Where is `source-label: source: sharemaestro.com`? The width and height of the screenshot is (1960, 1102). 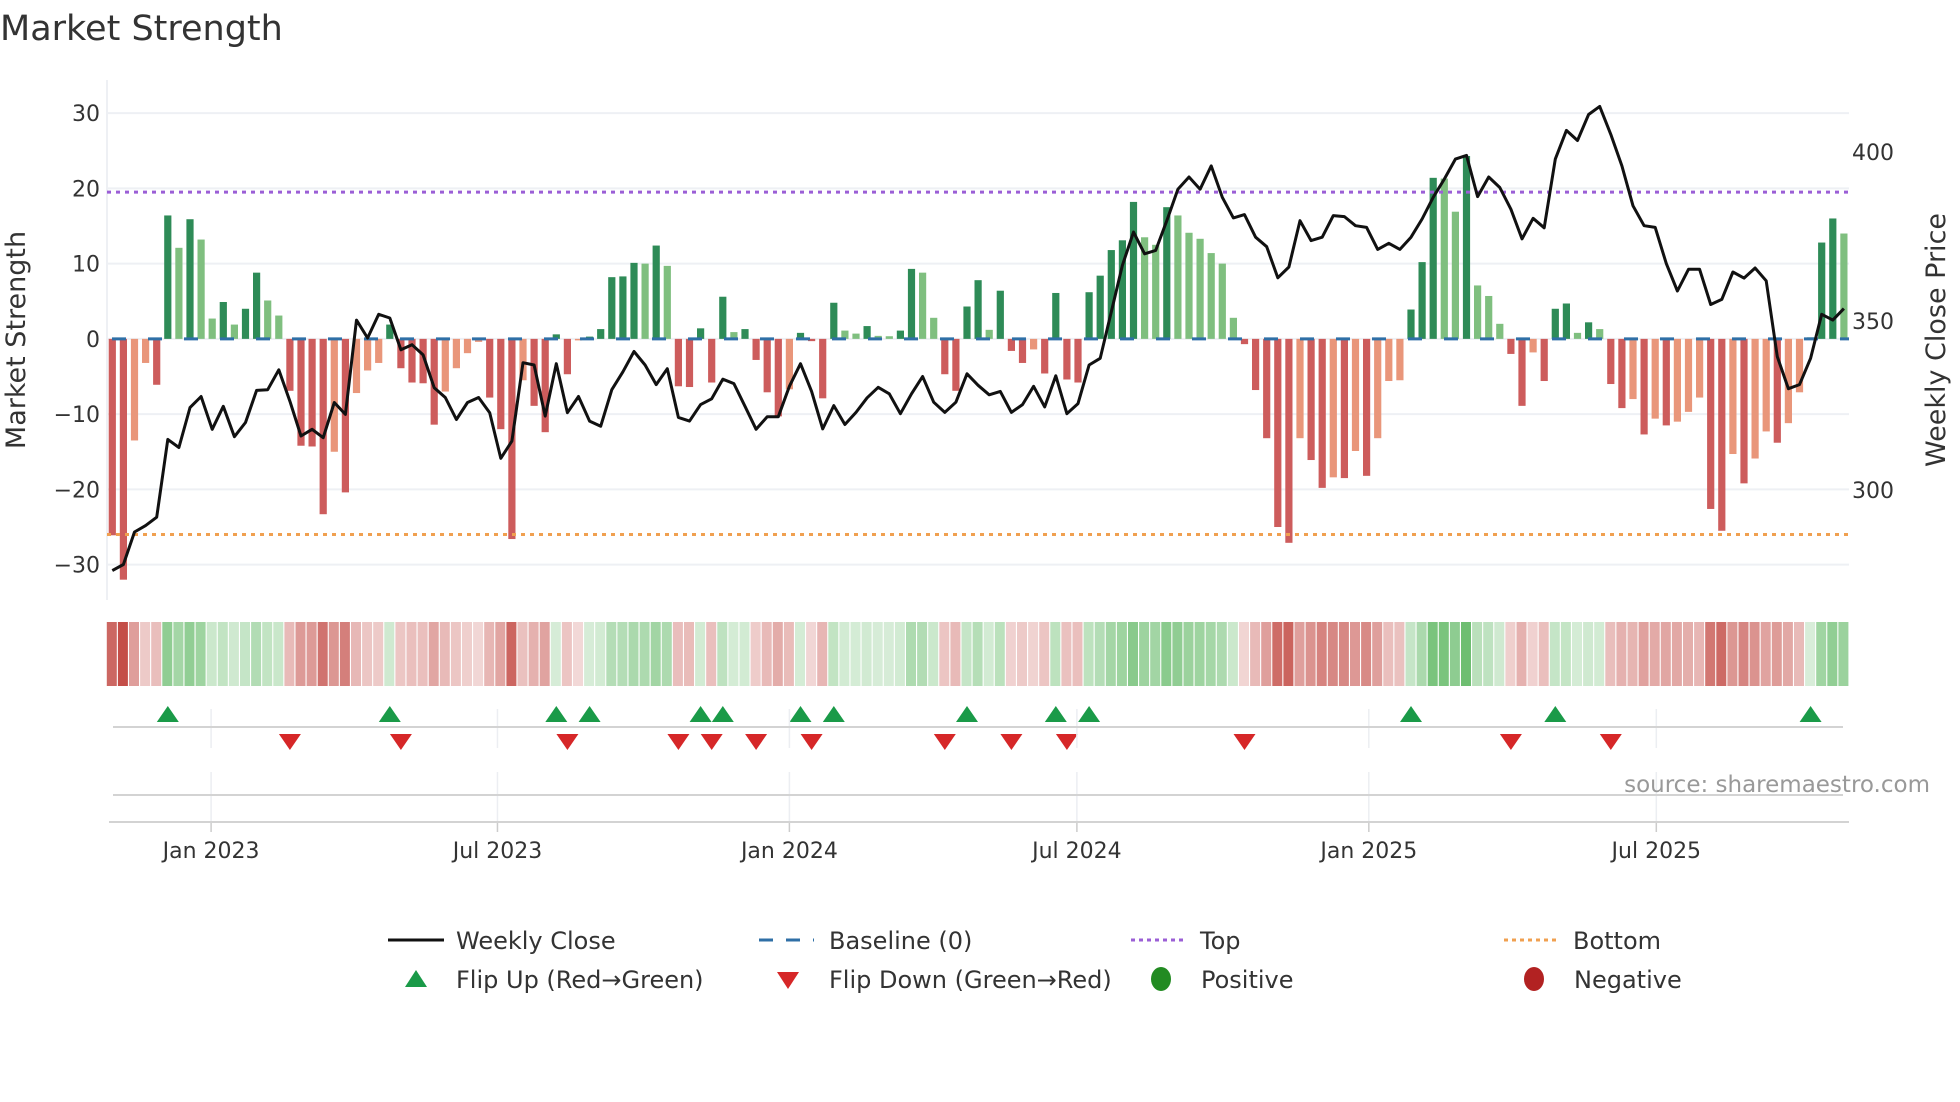 source-label: source: sharemaestro.com is located at coordinates (1777, 785).